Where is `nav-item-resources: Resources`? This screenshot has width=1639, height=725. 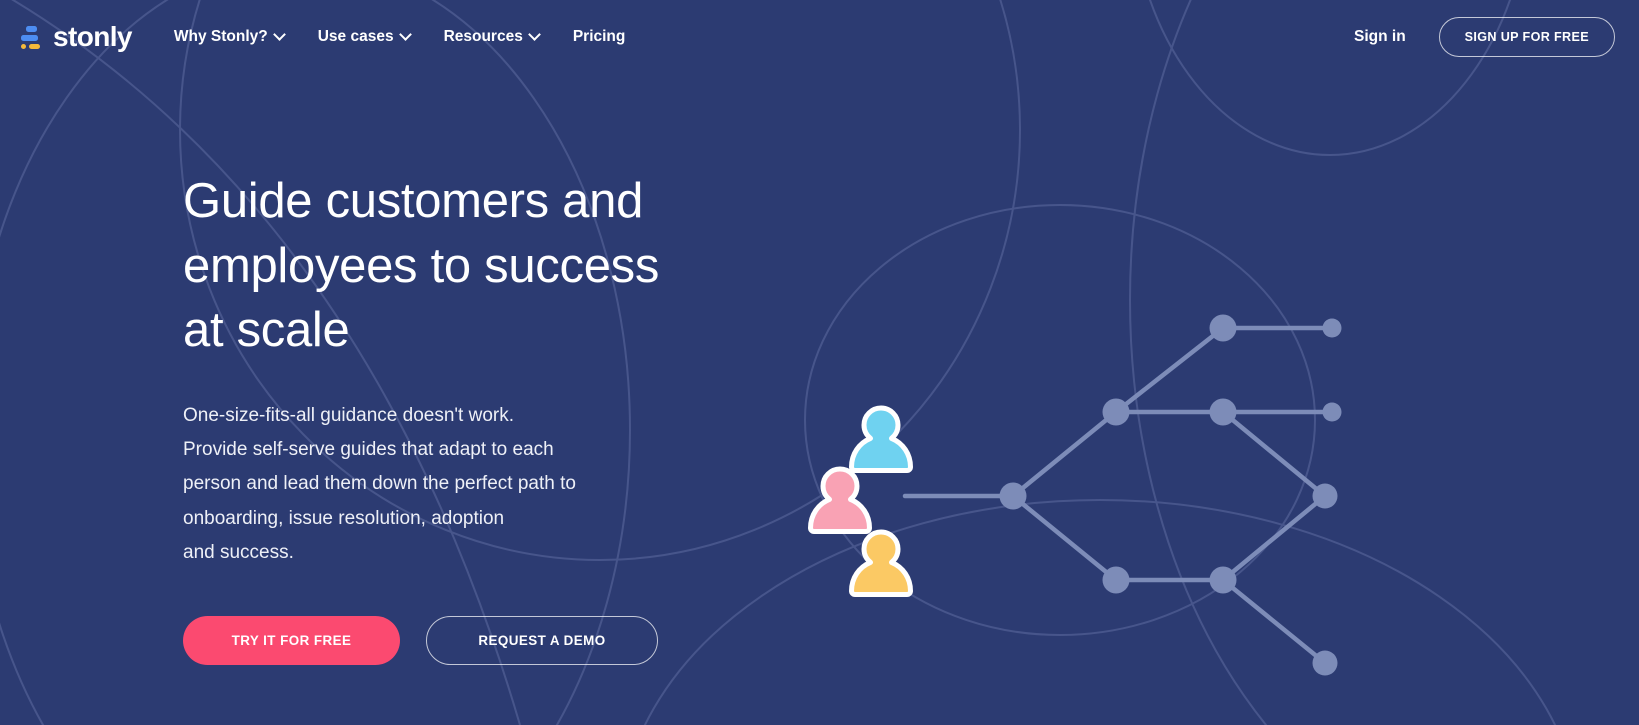
nav-item-resources: Resources is located at coordinates (491, 37).